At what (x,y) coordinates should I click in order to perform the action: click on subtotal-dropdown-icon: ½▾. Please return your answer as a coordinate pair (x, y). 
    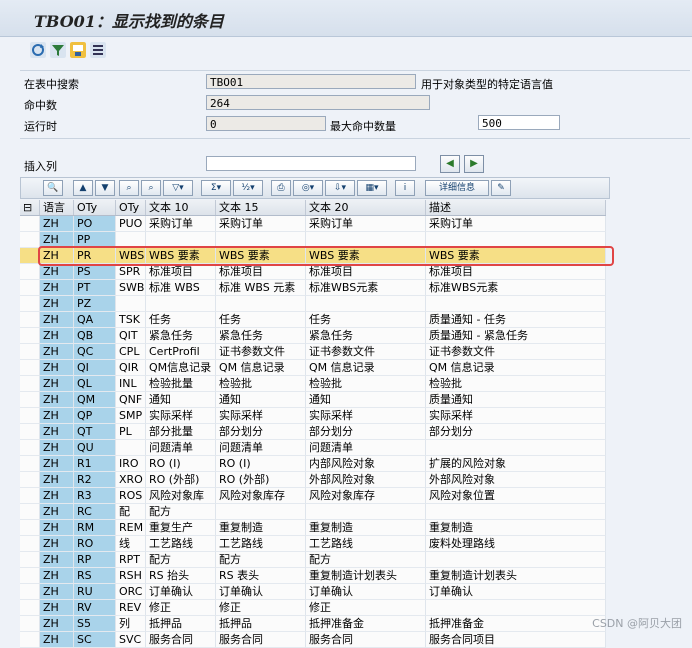
    Looking at the image, I should click on (248, 188).